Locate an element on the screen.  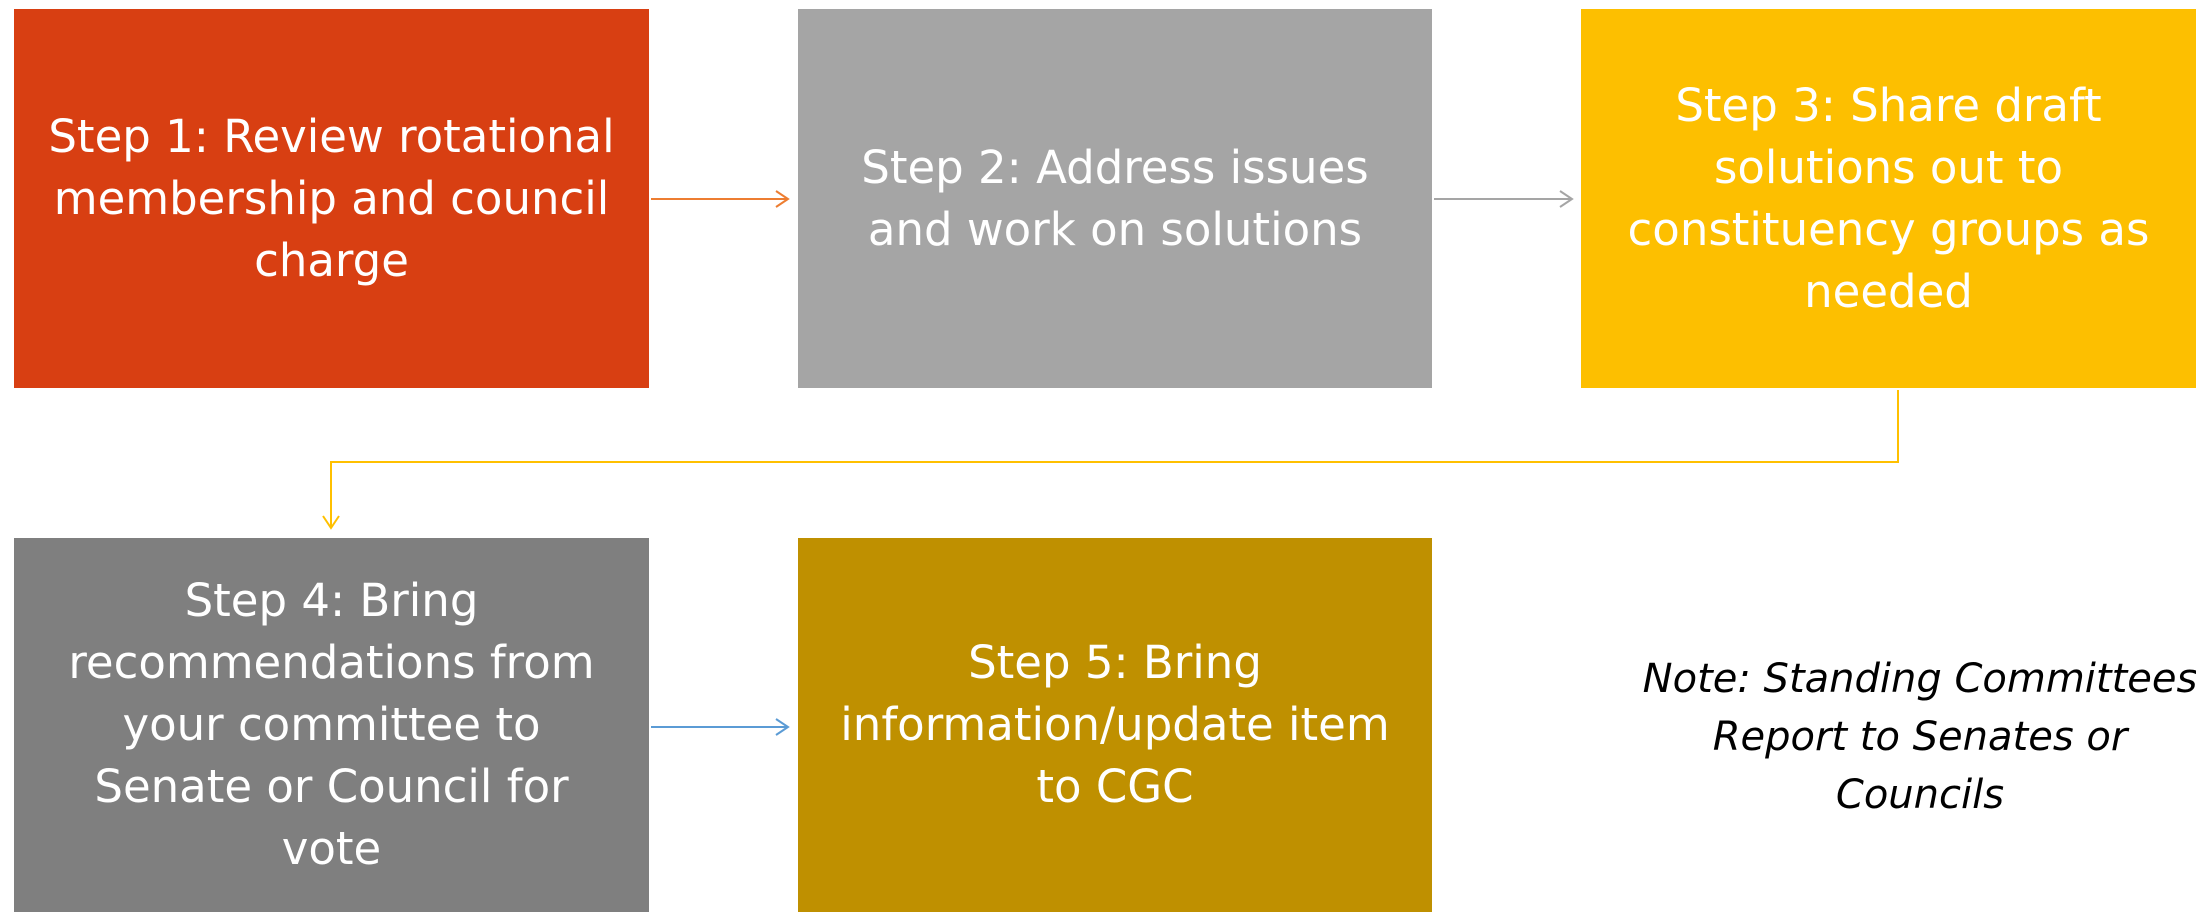
arrow-step1-to-step2 is located at coordinates (720, 199).